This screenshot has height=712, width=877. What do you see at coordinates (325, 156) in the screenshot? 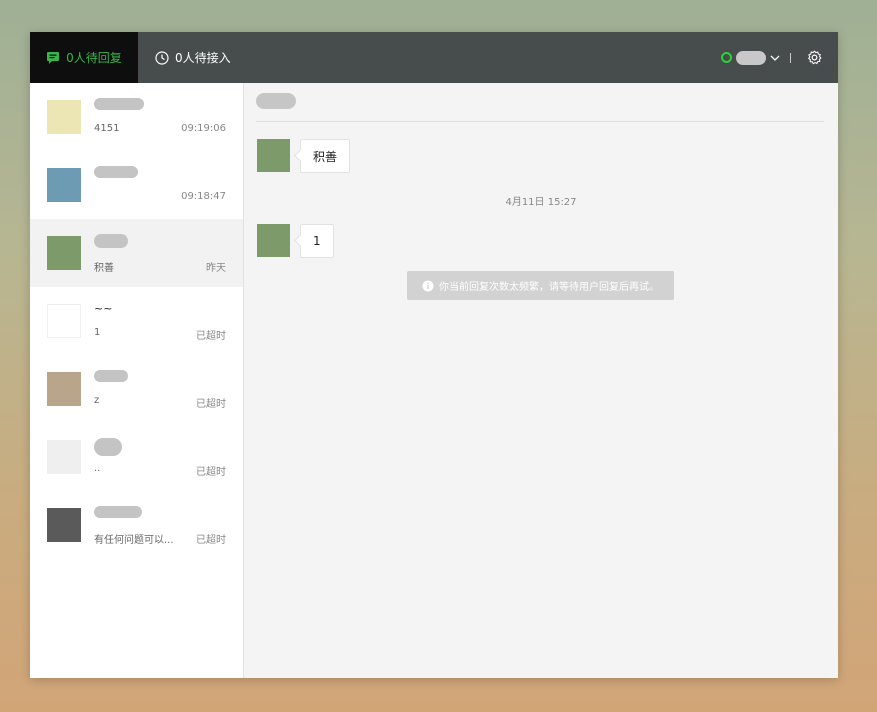
I see `message-bubble: 积善` at bounding box center [325, 156].